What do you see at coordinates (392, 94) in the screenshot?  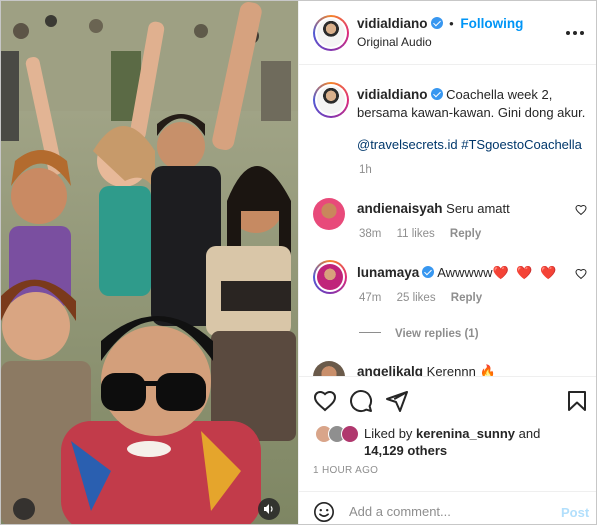 I see `caption-username: vidialdiano` at bounding box center [392, 94].